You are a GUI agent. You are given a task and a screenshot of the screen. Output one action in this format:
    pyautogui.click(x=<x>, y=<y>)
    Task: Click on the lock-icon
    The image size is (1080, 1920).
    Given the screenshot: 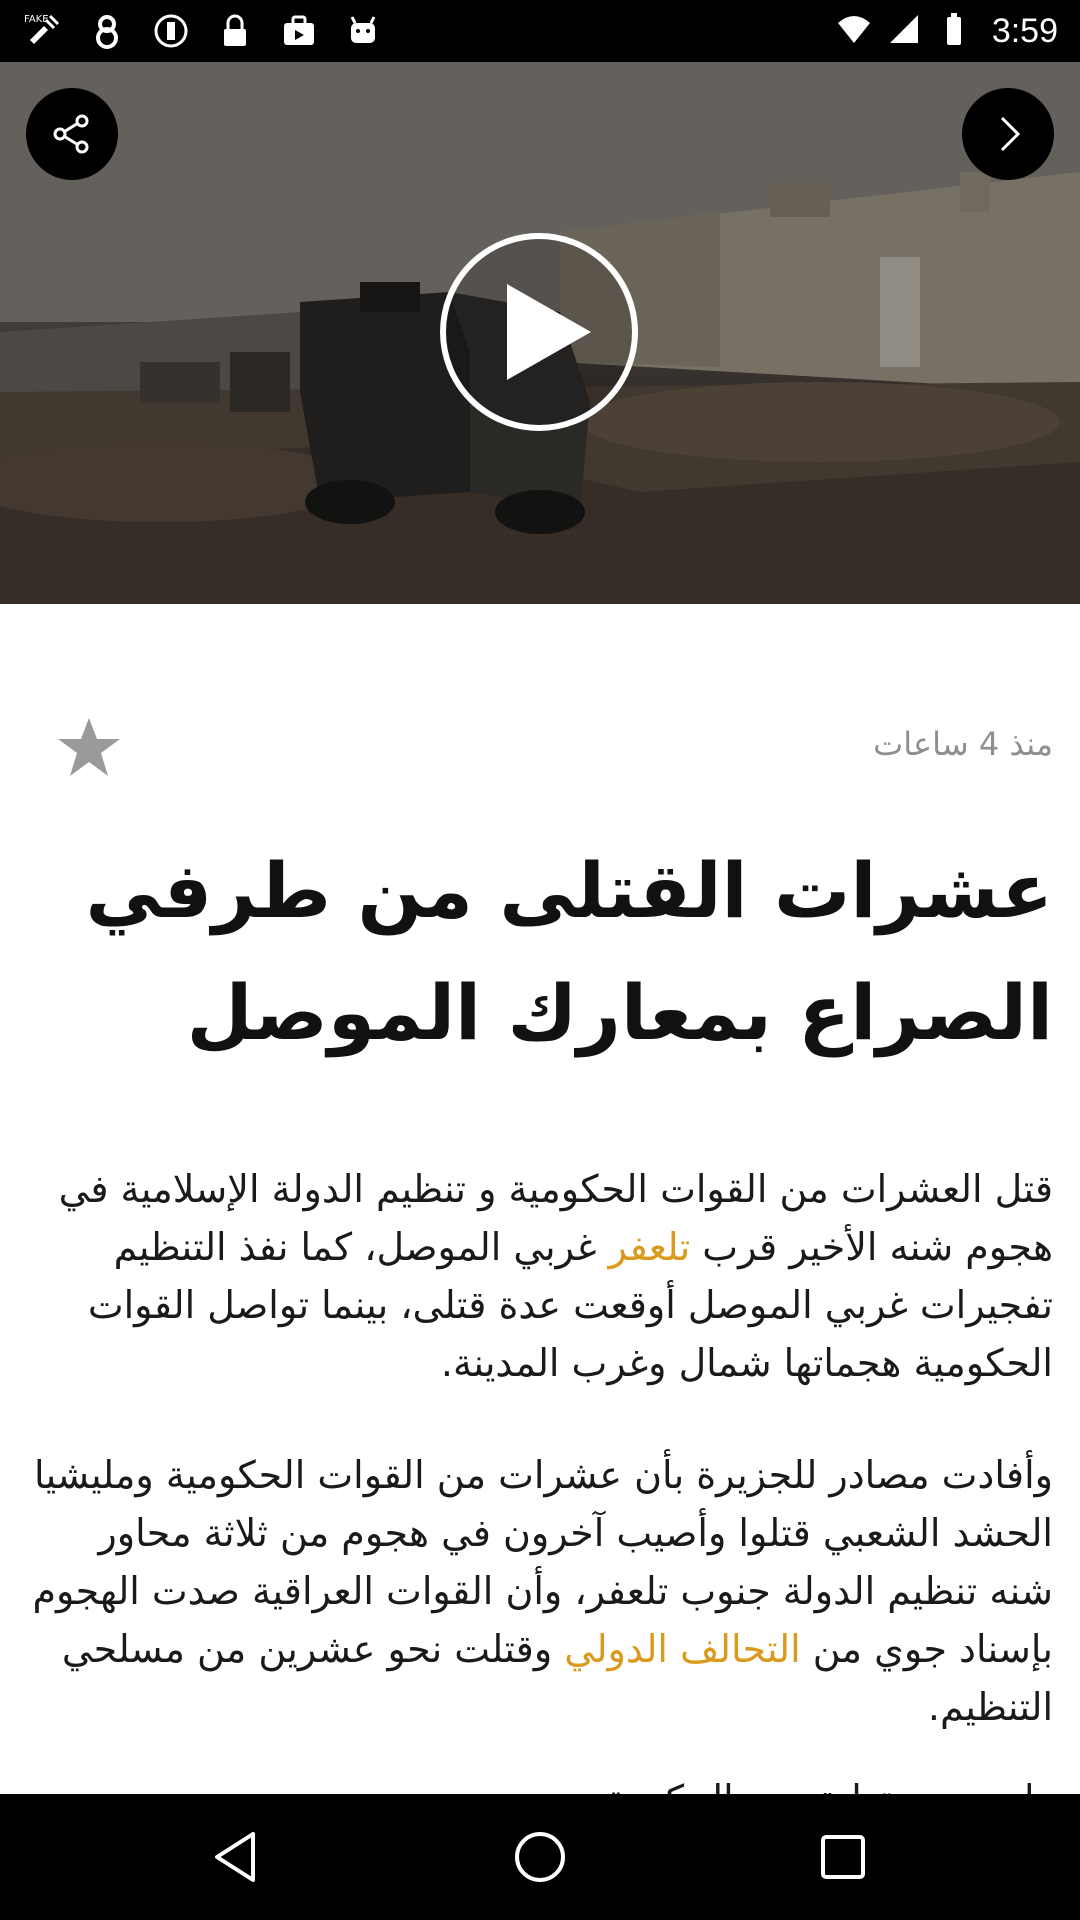 What is the action you would take?
    pyautogui.click(x=235, y=31)
    